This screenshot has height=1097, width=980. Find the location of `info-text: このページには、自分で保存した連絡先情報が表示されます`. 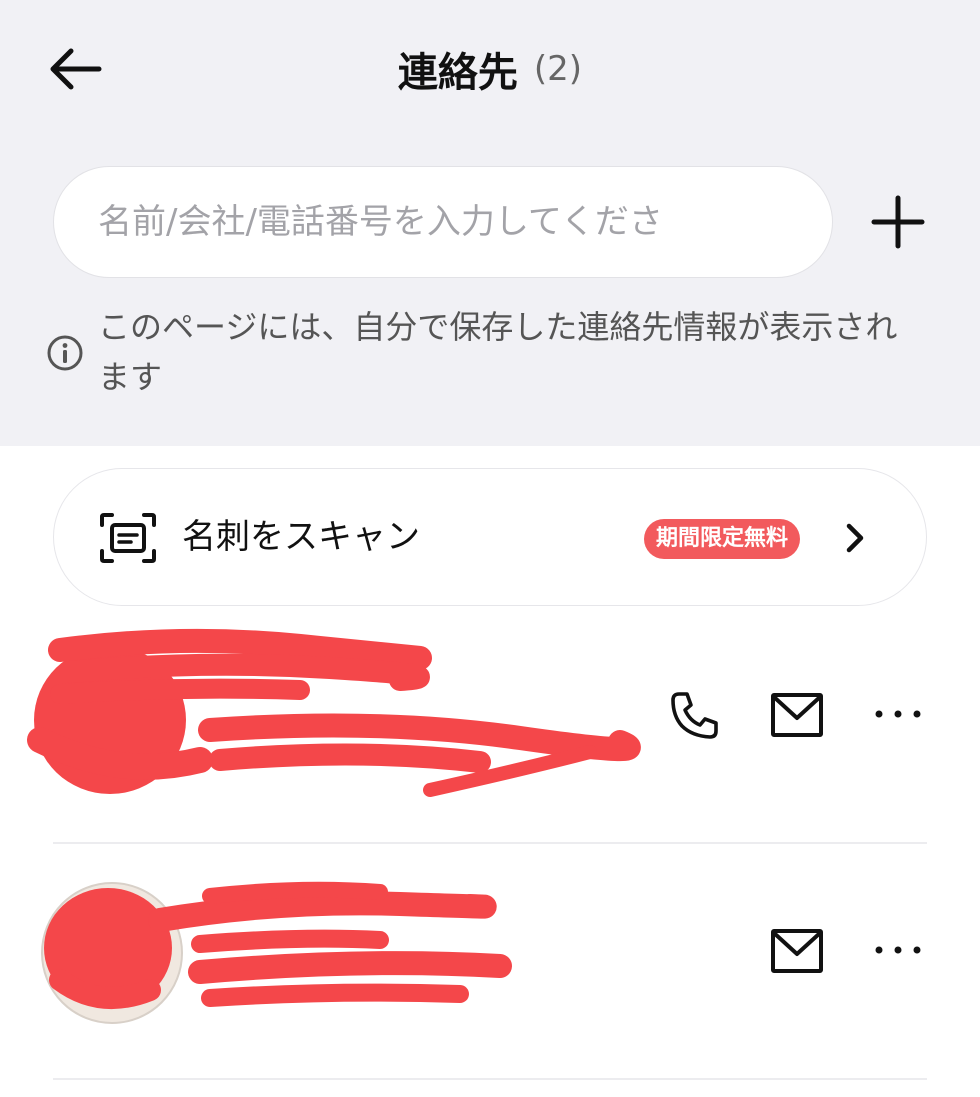

info-text: このページには、自分で保存した連絡先情報が表示されます is located at coordinates (498, 352).